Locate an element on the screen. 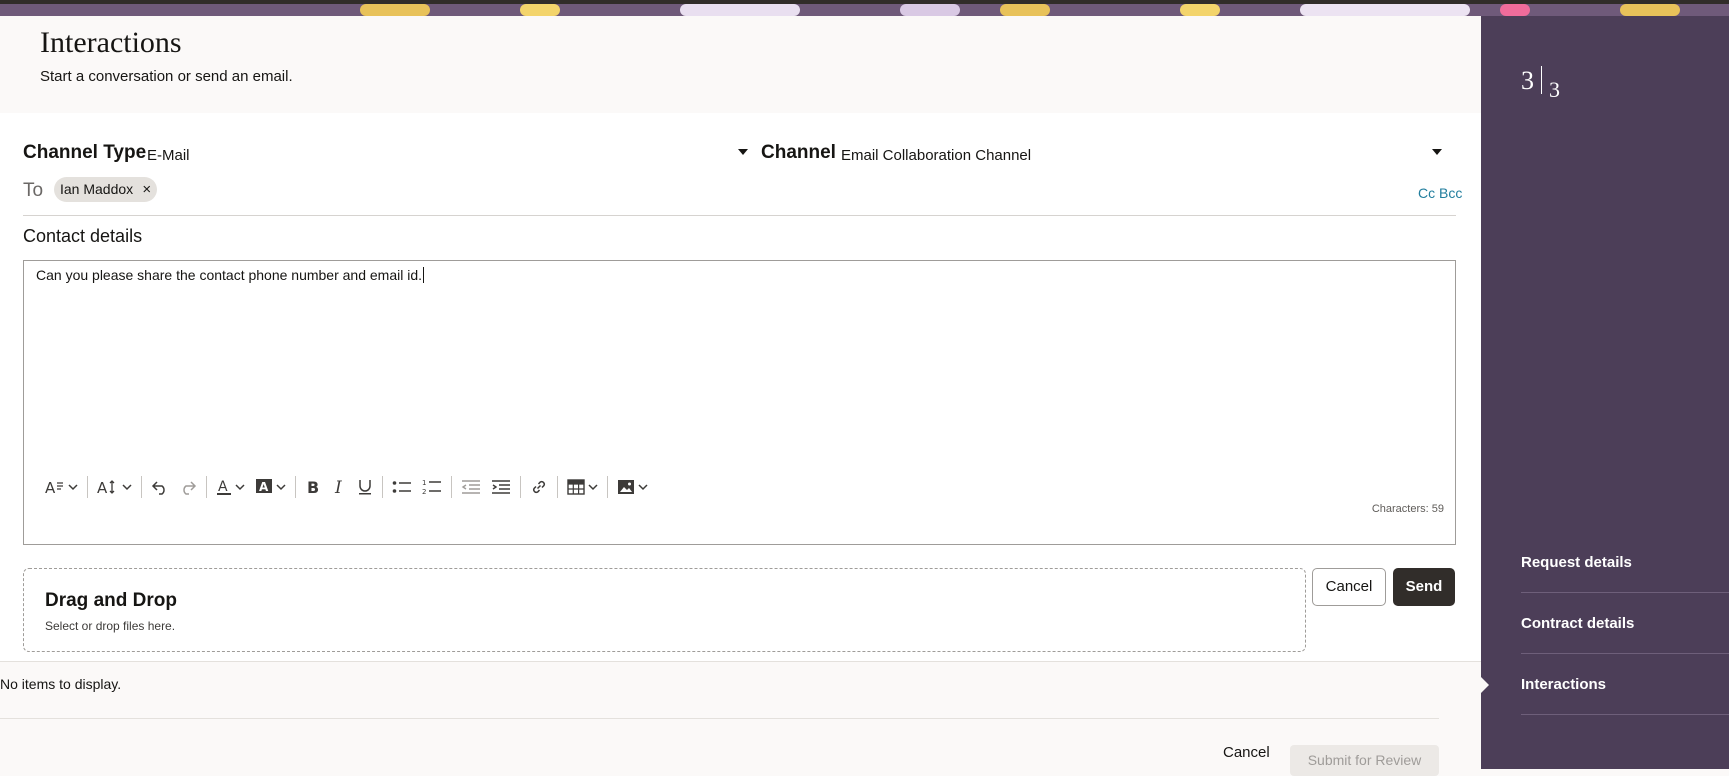 Image resolution: width=1729 pixels, height=776 pixels. nav-item-request-details: Request details is located at coordinates (1625, 562).